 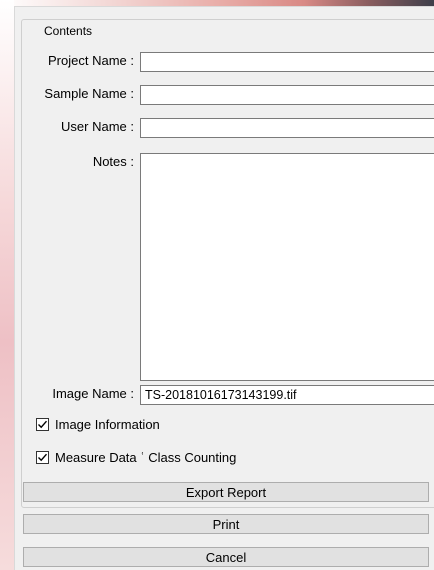 What do you see at coordinates (226, 492) in the screenshot?
I see `export-report-button: Export Report` at bounding box center [226, 492].